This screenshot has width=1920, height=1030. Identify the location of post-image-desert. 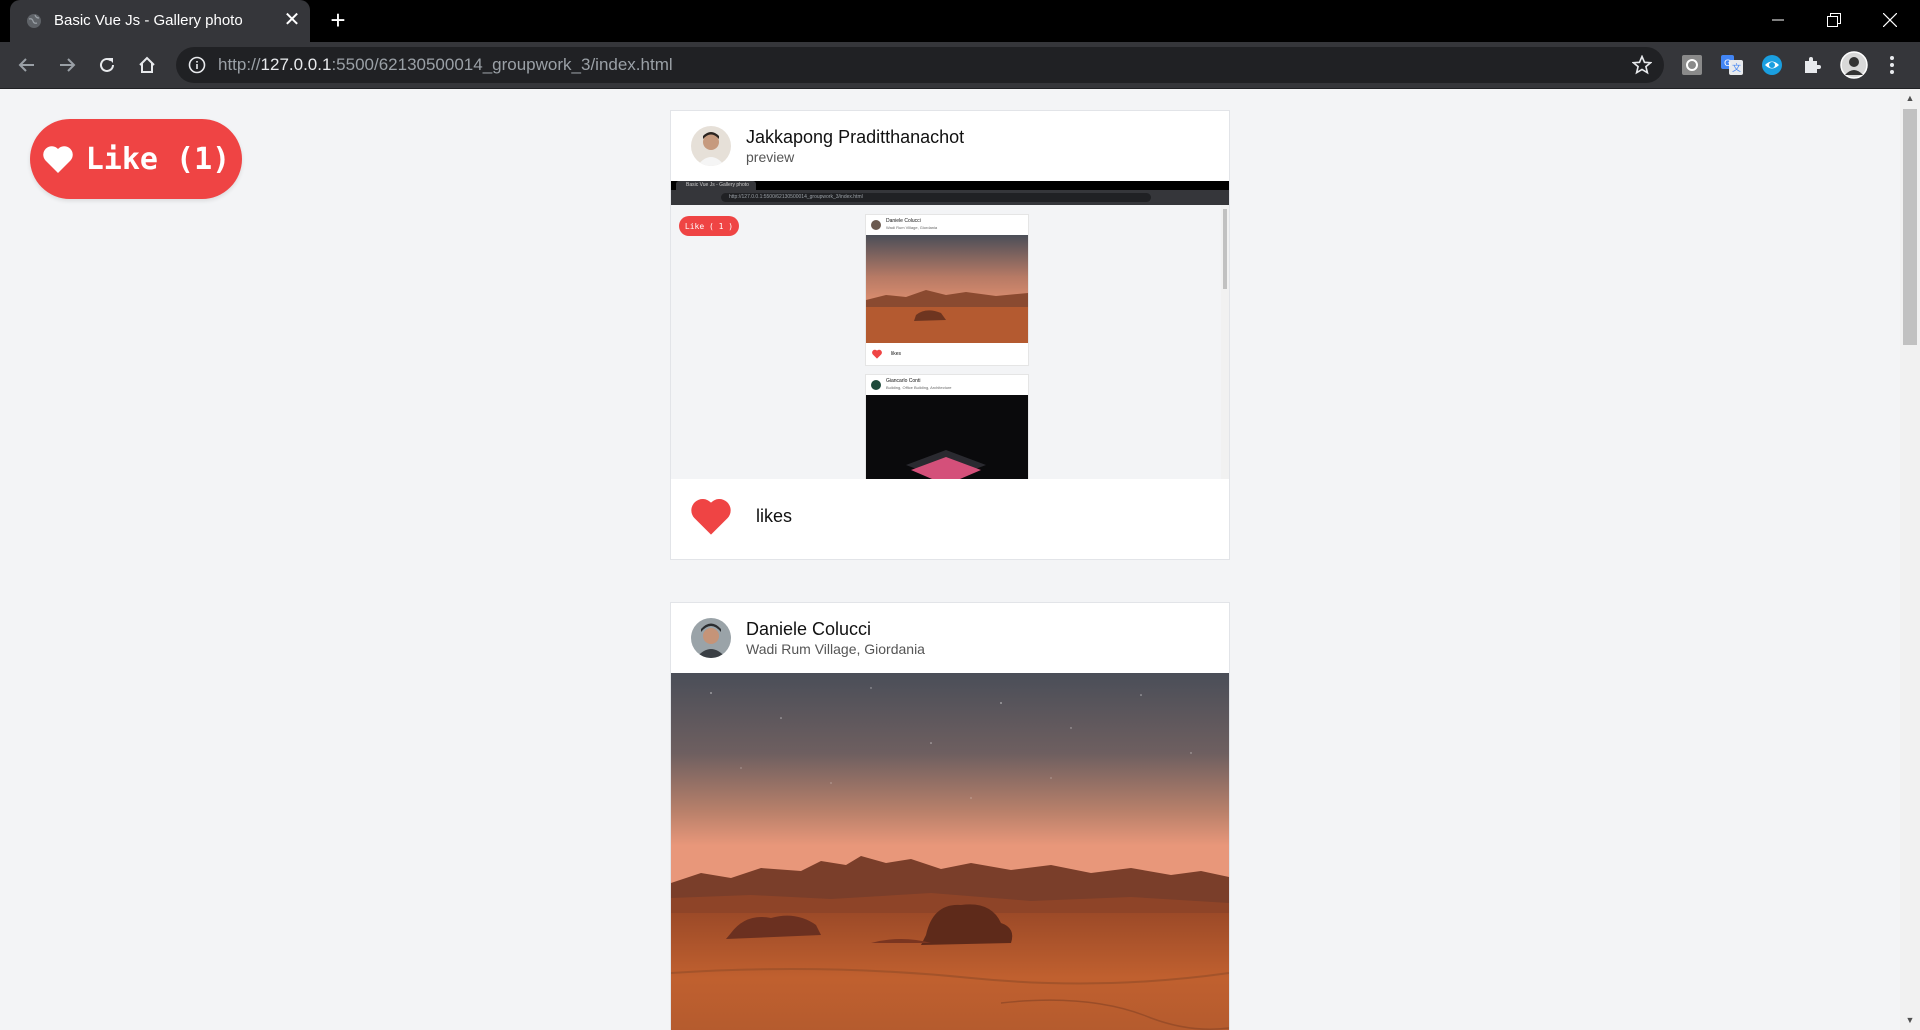
(950, 851).